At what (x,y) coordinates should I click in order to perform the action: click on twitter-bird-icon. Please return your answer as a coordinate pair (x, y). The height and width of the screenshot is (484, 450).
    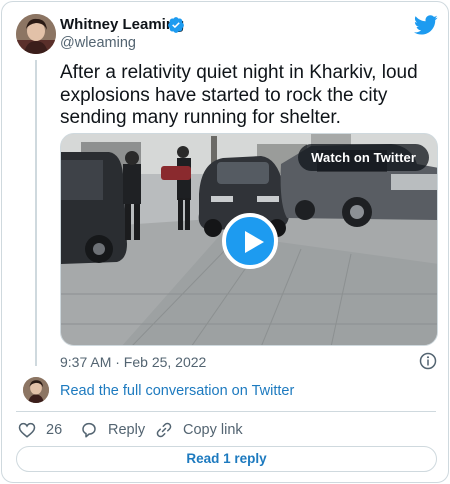
    Looking at the image, I should click on (426, 25).